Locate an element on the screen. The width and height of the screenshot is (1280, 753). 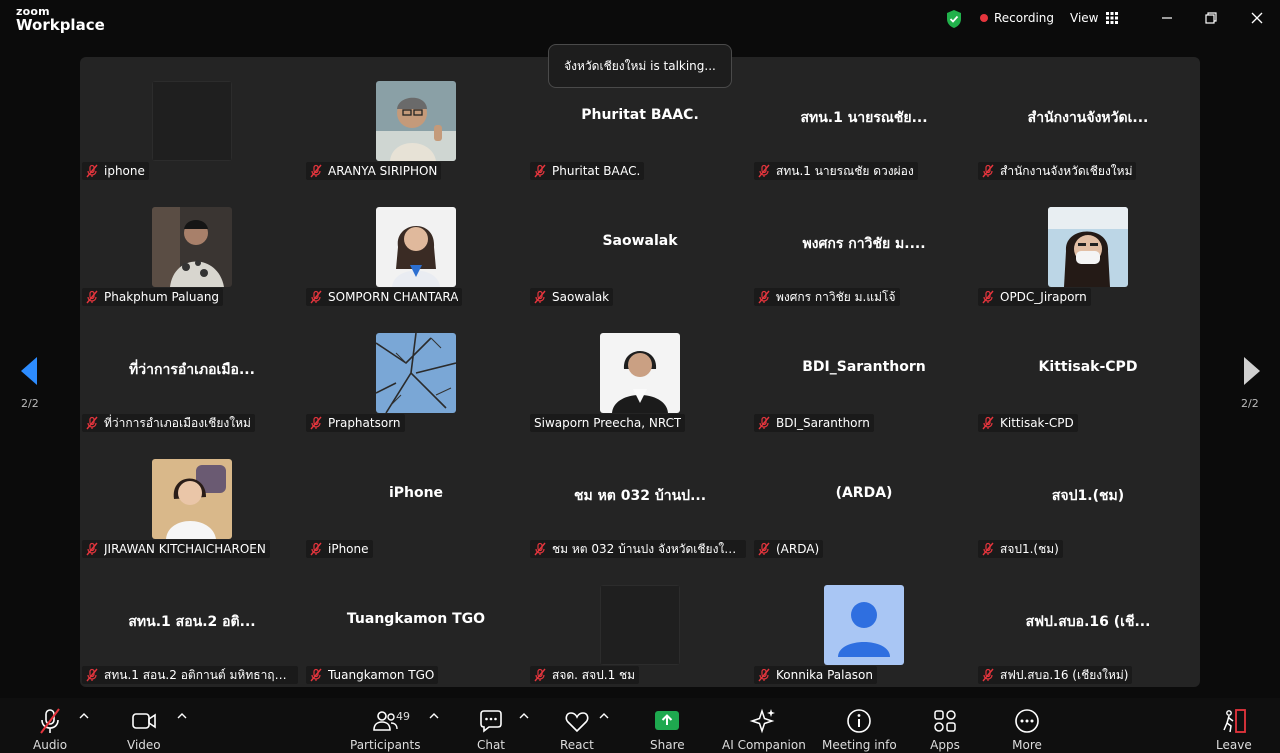
heart-icon is located at coordinates (577, 722).